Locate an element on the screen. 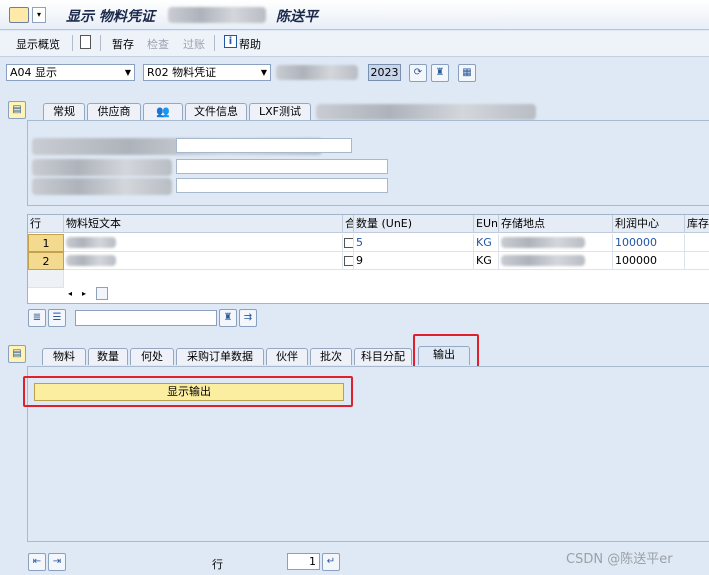  column-header-storage-location: 存储地点 is located at coordinates (556, 224).